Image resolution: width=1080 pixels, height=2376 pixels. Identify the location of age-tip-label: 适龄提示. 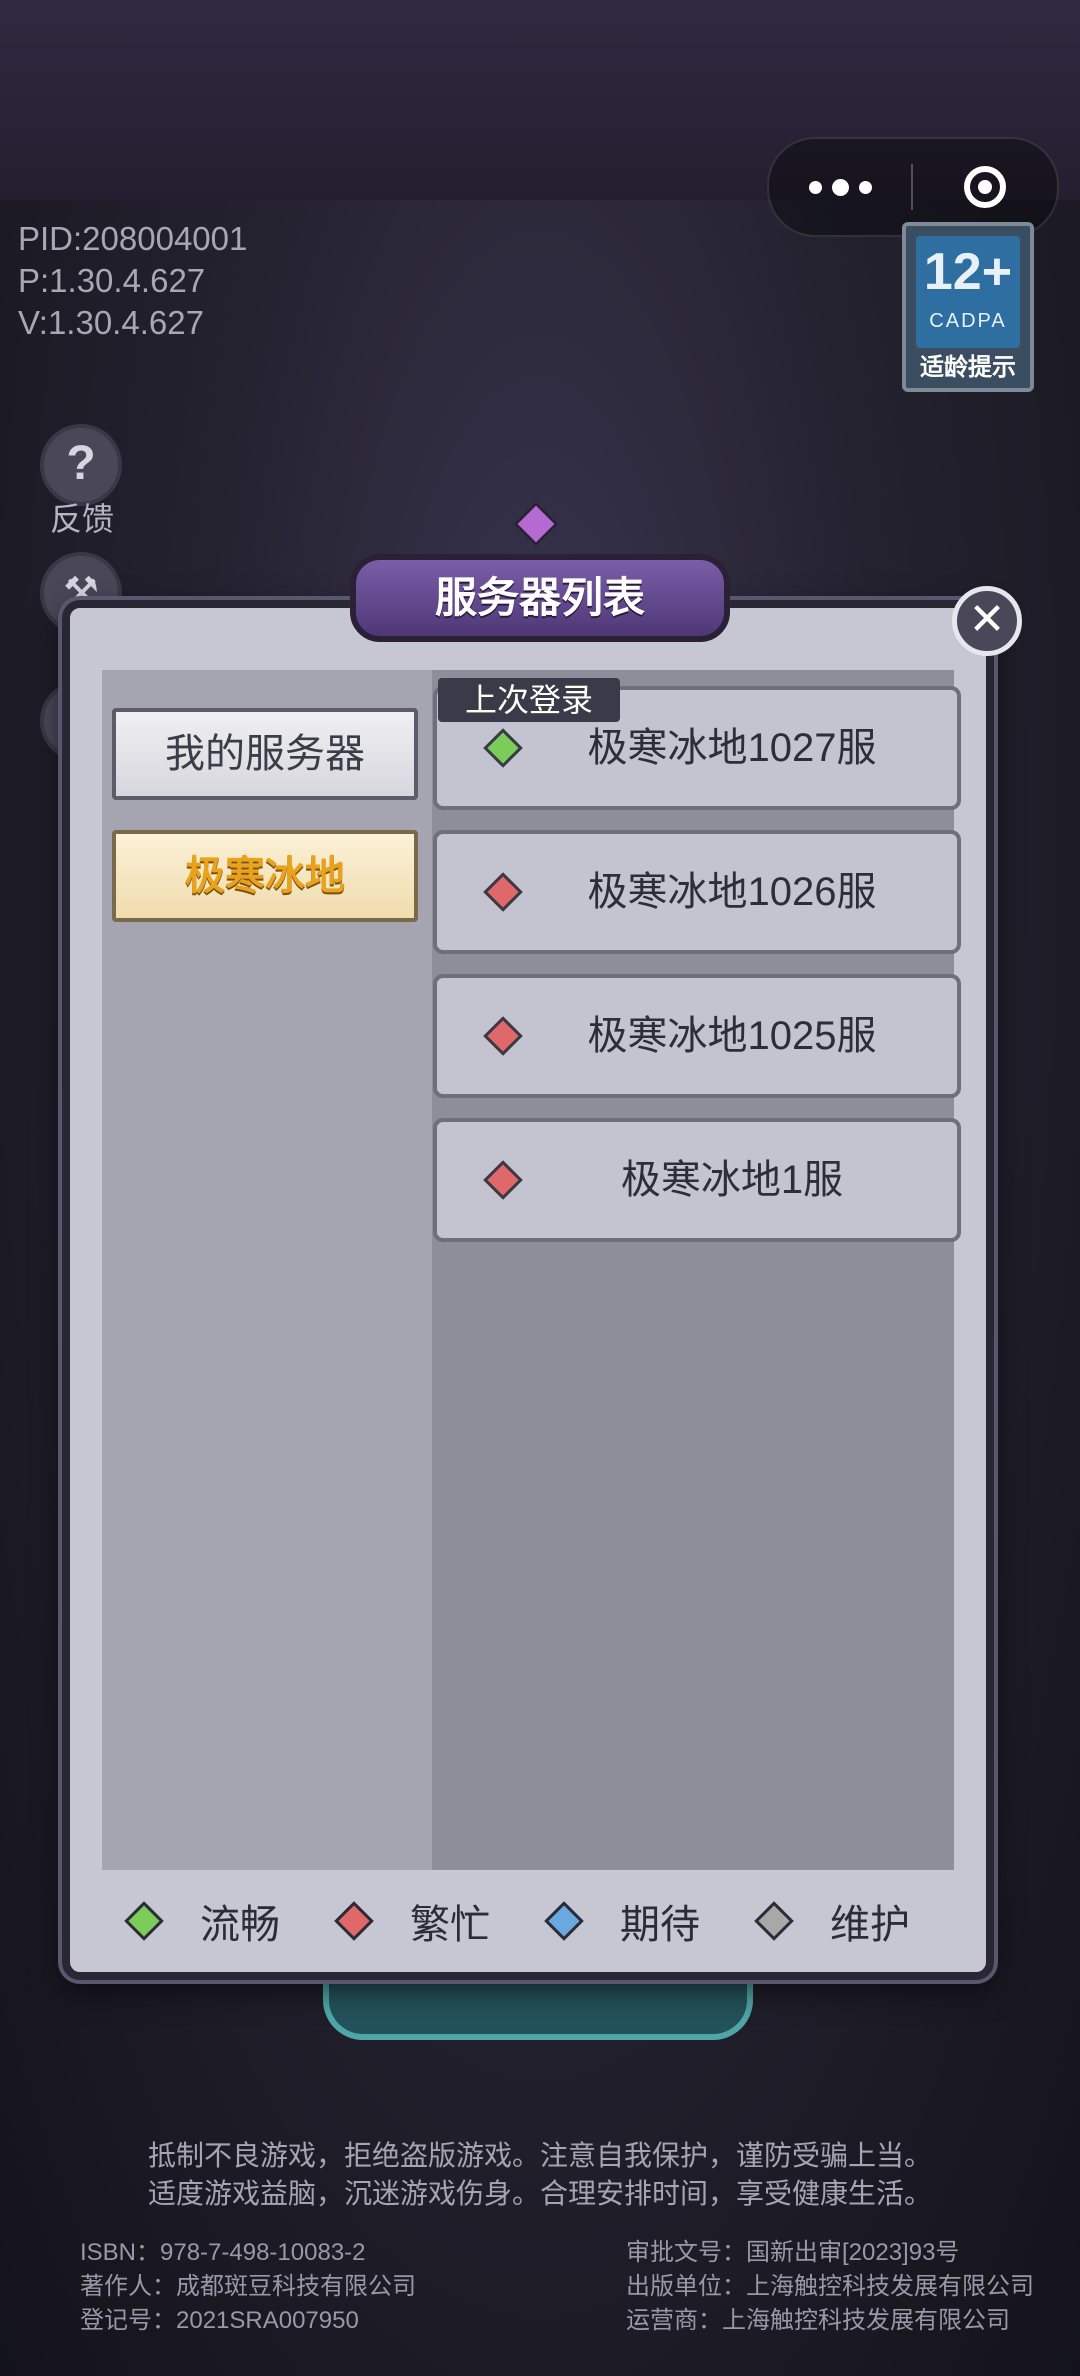
(968, 367).